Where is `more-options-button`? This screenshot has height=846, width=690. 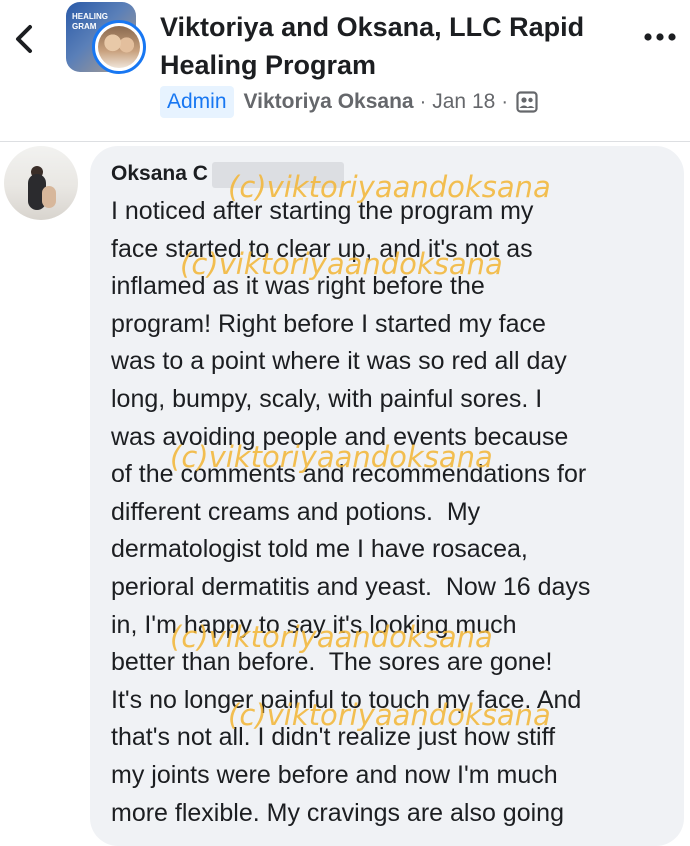
more-options-button is located at coordinates (660, 37).